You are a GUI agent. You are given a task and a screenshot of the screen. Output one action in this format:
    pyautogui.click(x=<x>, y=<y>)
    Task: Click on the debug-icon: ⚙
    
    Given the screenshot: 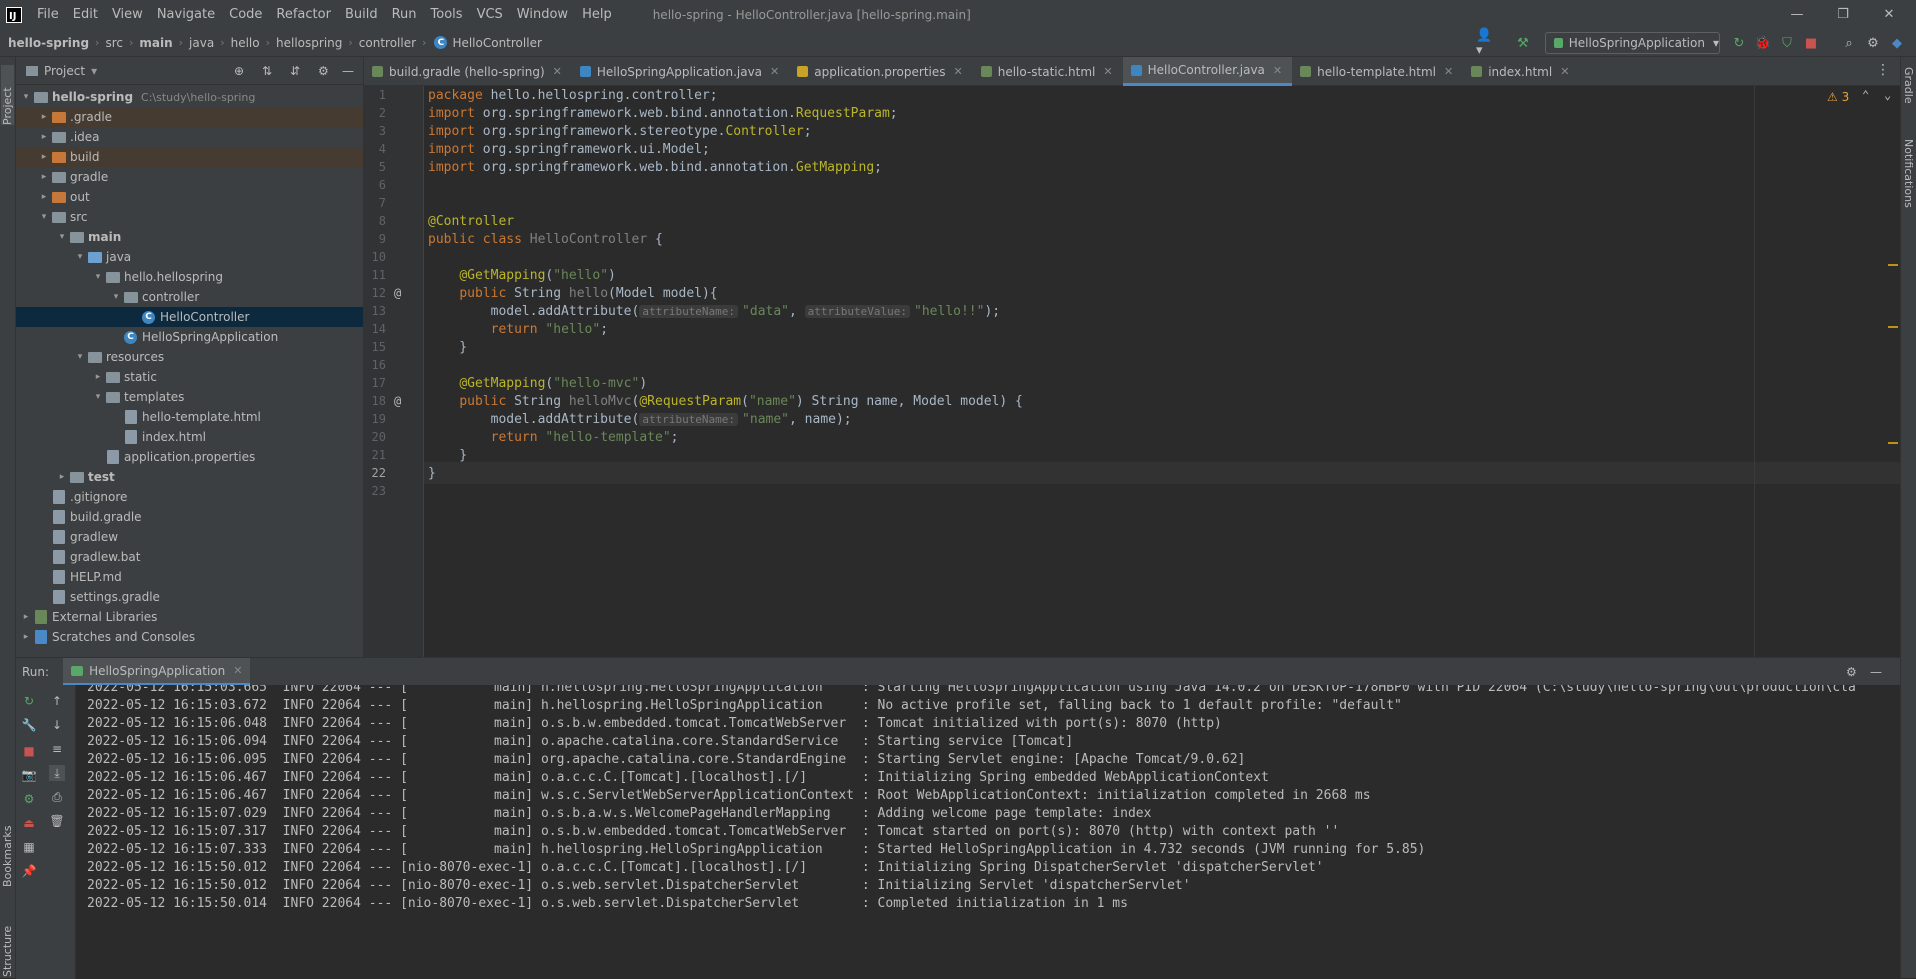 What is the action you would take?
    pyautogui.click(x=29, y=799)
    